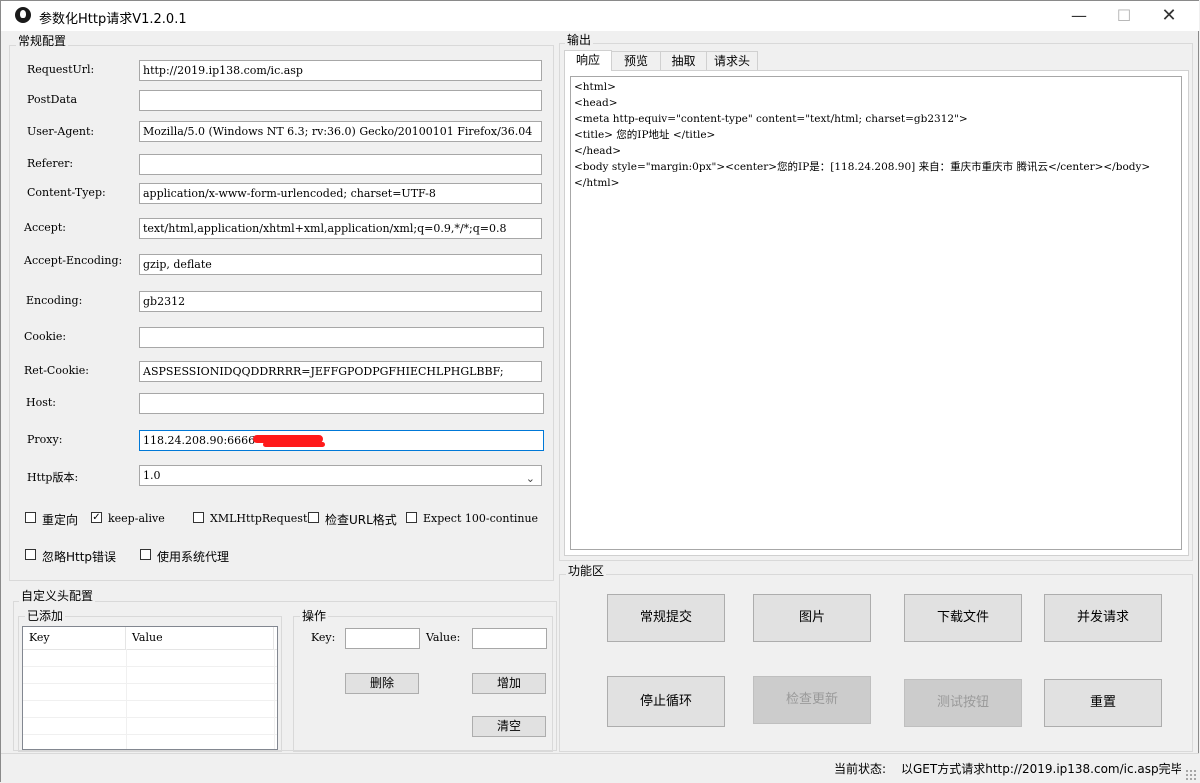  Describe the element at coordinates (341, 440) in the screenshot. I see `proxy-input: 118.24.208.90:6666` at that location.